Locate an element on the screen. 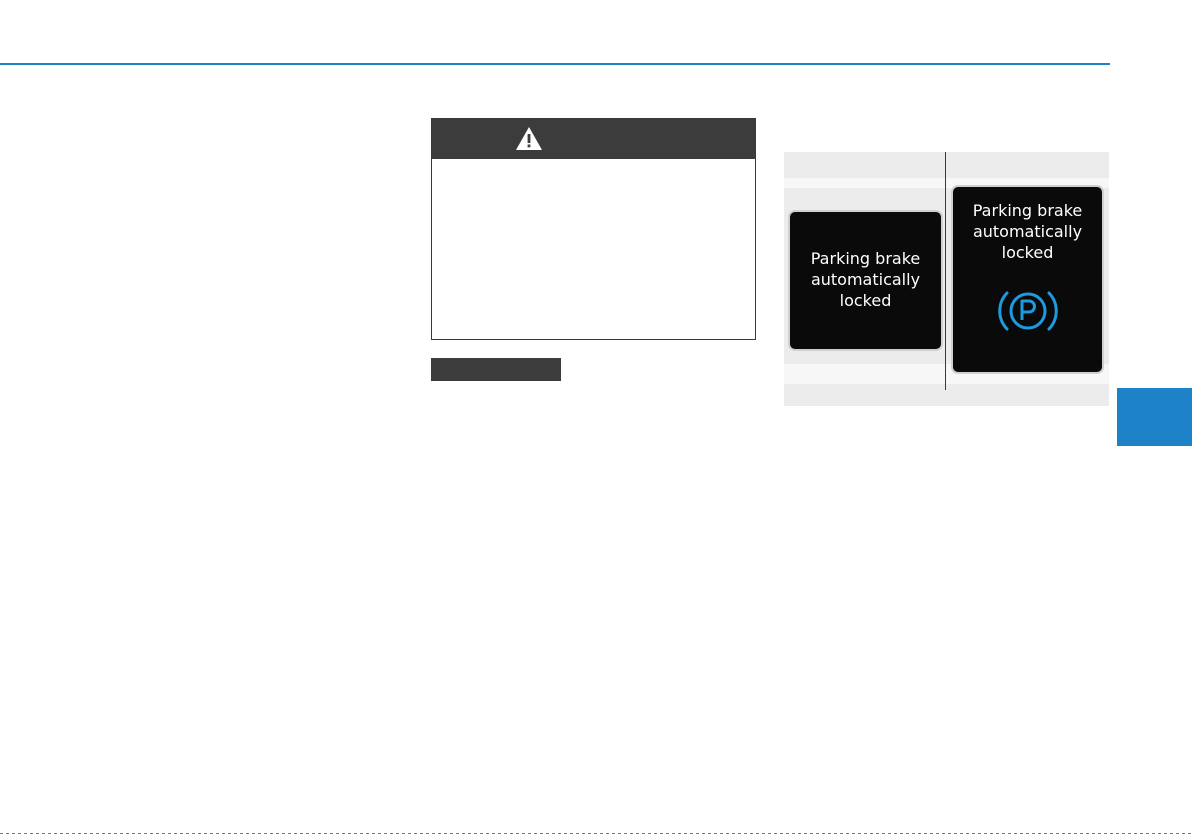  warning-header is located at coordinates (593, 139).